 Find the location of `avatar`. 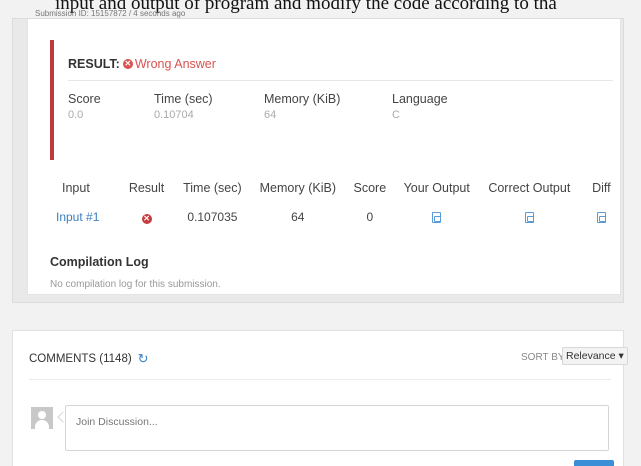

avatar is located at coordinates (42, 418).